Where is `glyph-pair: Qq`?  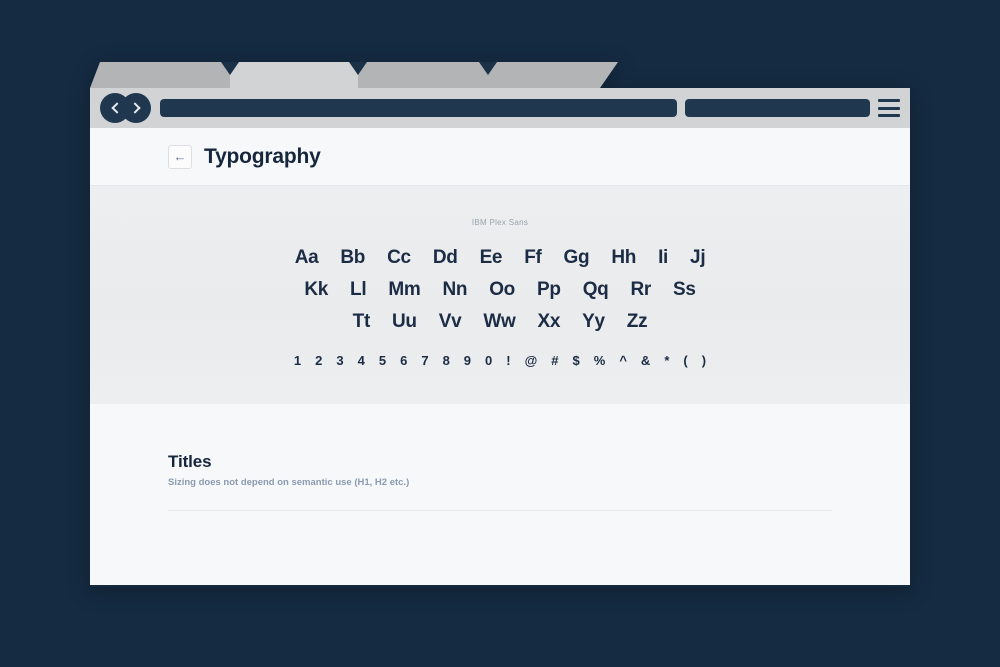
glyph-pair: Qq is located at coordinates (595, 289).